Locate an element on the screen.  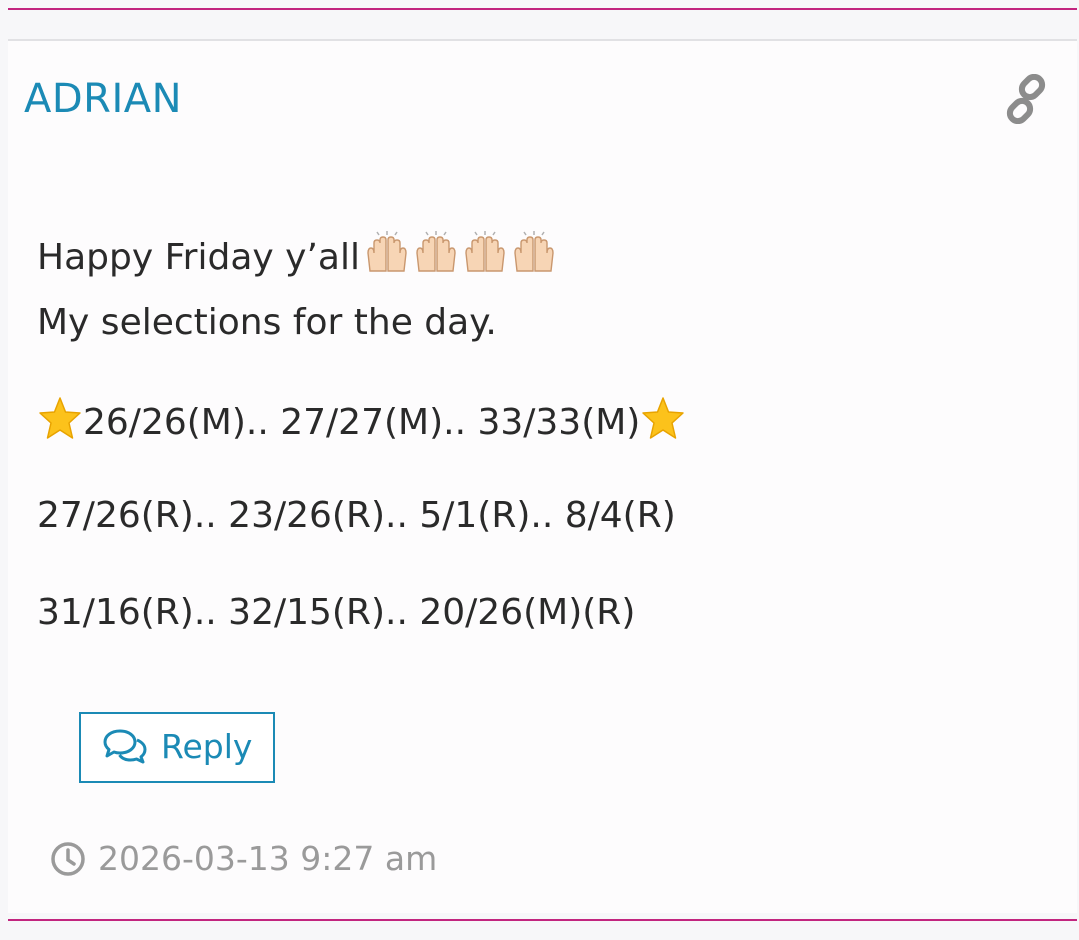
top-divider is located at coordinates (542, 9).